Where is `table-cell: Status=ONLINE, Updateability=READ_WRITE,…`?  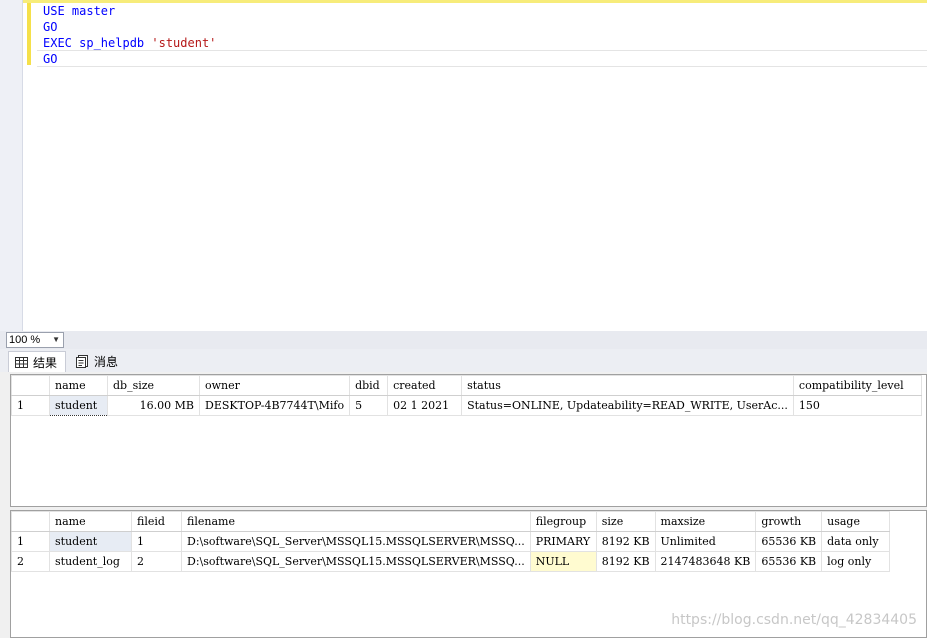
table-cell: Status=ONLINE, Updateability=READ_WRITE,… is located at coordinates (627, 405).